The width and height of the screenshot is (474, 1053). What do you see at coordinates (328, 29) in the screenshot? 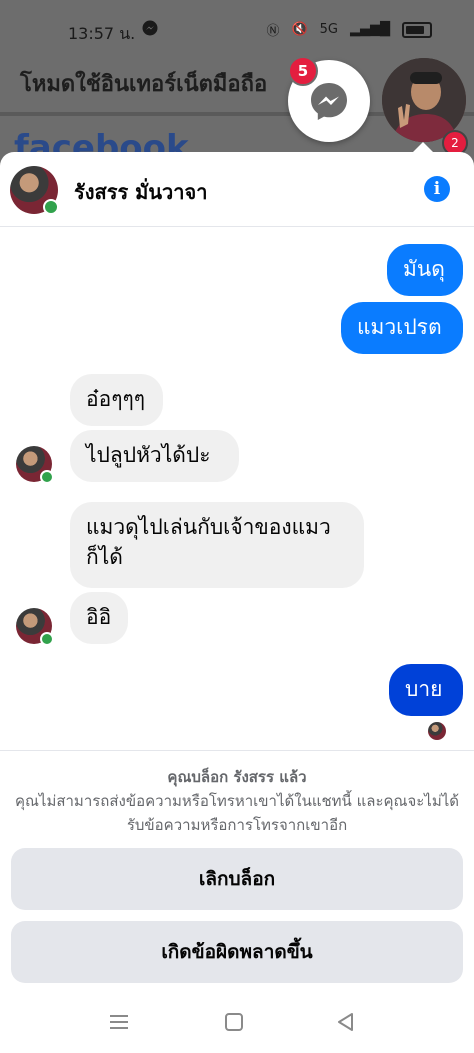
I see `network-label: 5G` at bounding box center [328, 29].